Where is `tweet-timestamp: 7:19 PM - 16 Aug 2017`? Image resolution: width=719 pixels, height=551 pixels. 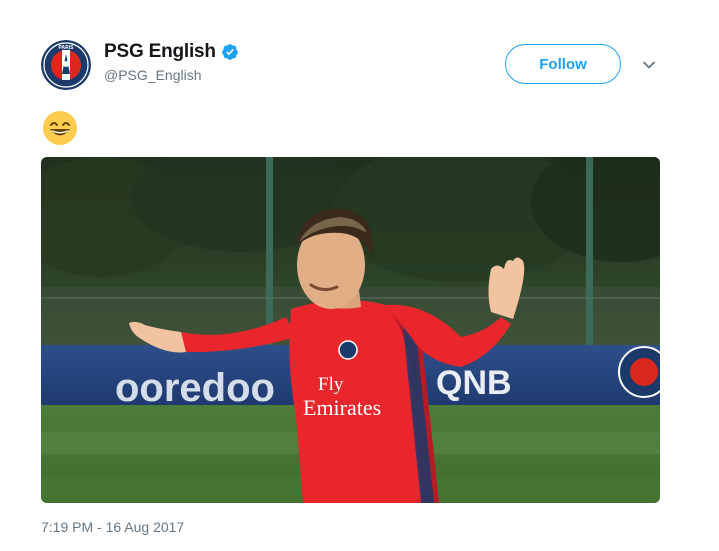 tweet-timestamp: 7:19 PM - 16 Aug 2017 is located at coordinates (112, 527).